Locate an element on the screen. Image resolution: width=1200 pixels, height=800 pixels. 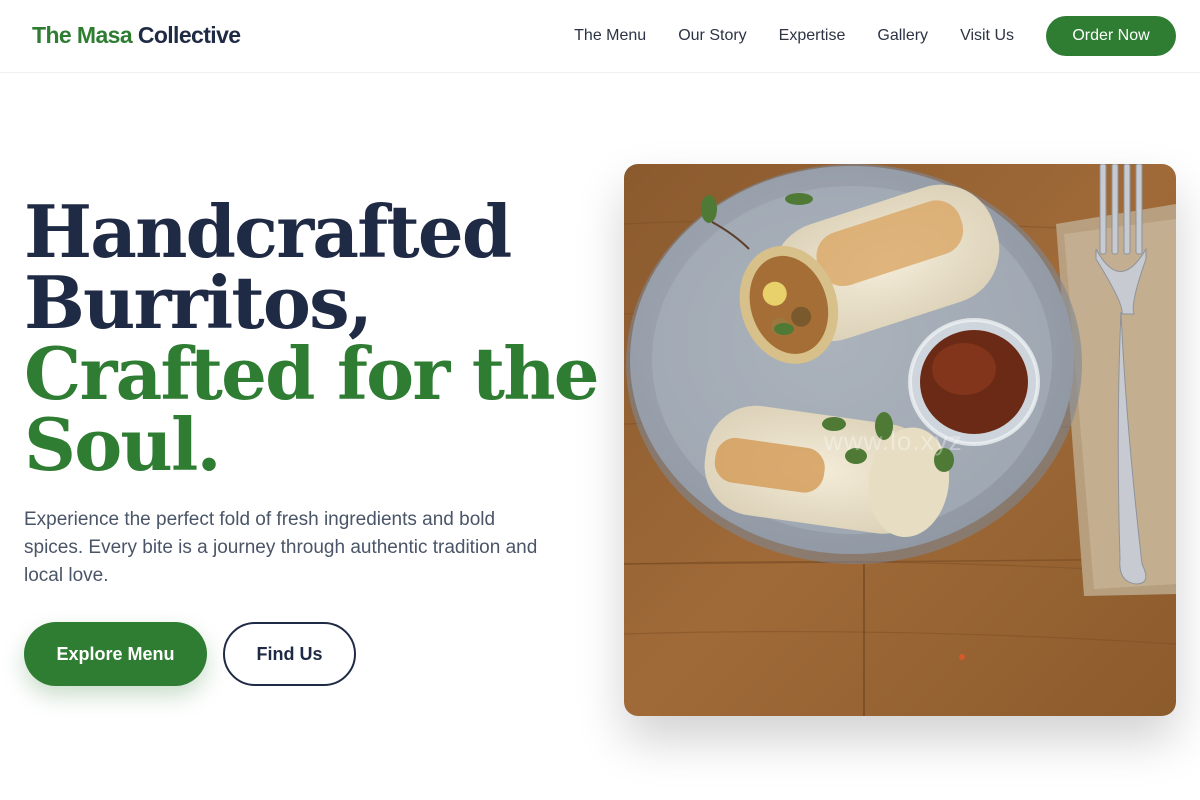
nav-link-our-story: Our Story is located at coordinates (712, 36).